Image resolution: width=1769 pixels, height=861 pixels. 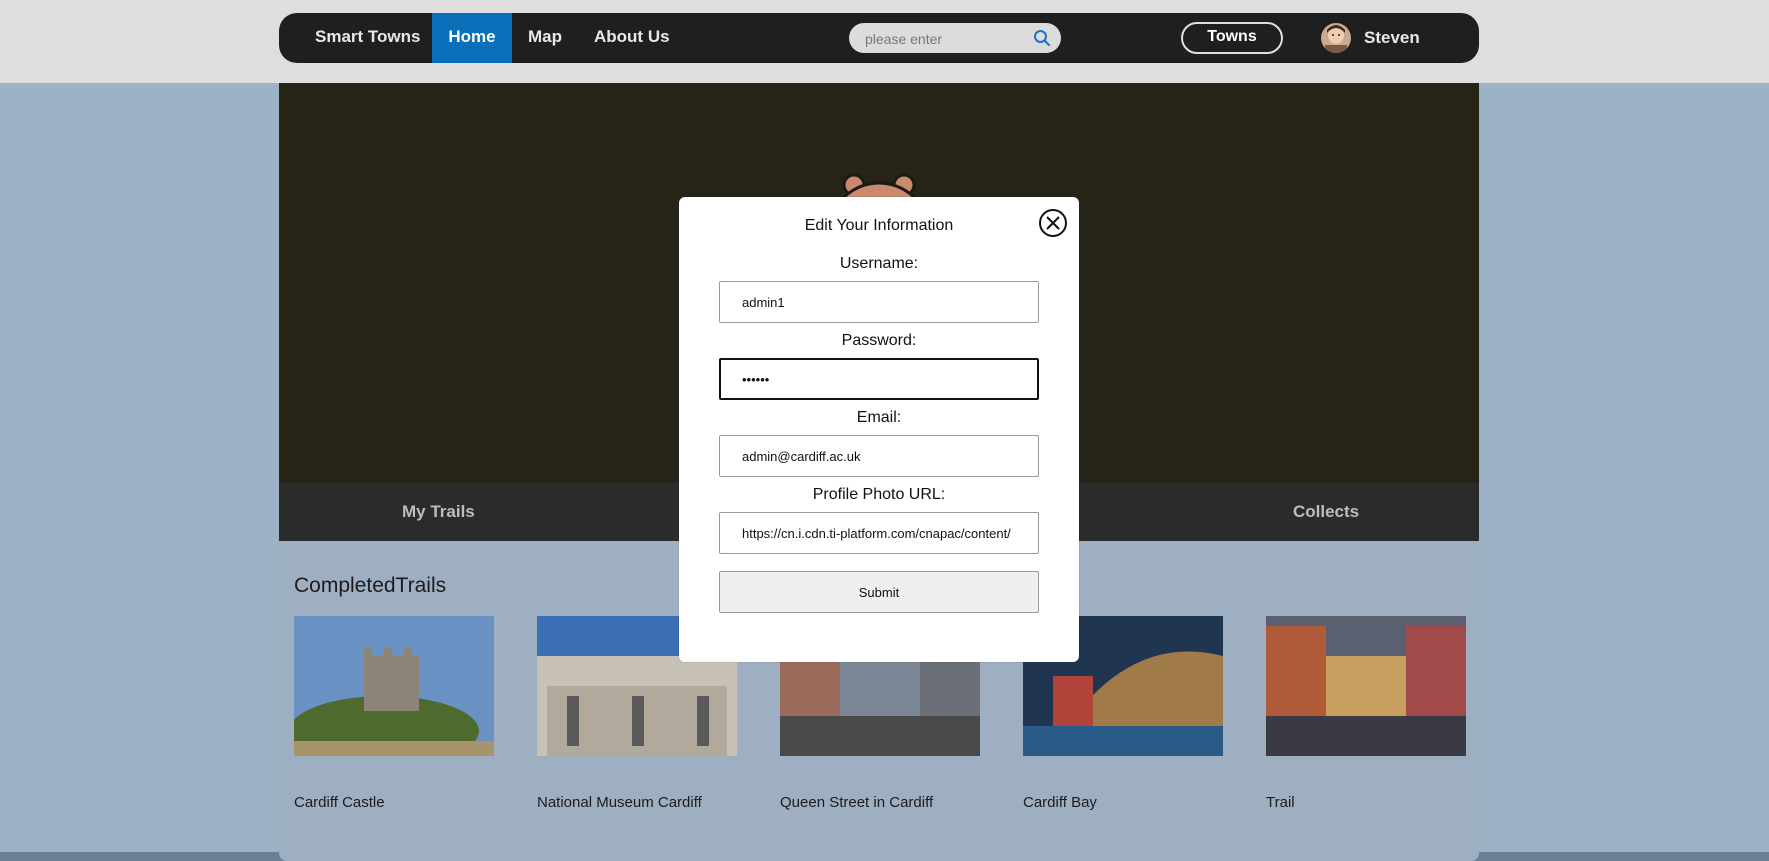 I want to click on search-box, so click(x=955, y=38).